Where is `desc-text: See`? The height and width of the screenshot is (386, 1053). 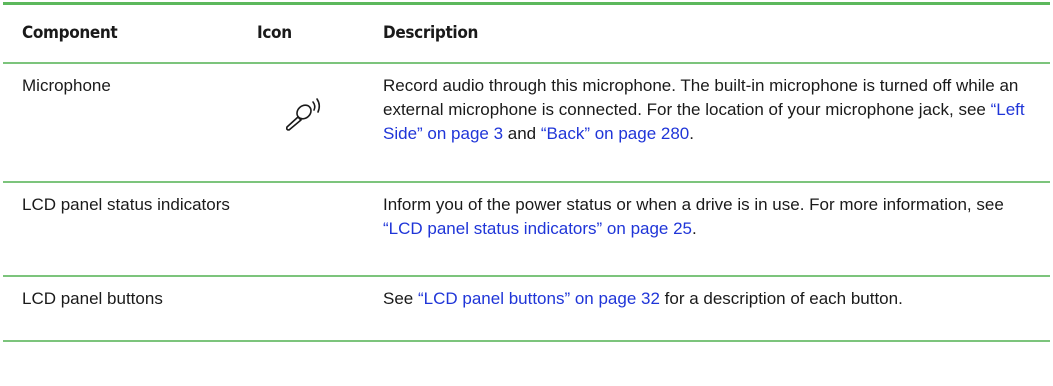
desc-text: See is located at coordinates (400, 298).